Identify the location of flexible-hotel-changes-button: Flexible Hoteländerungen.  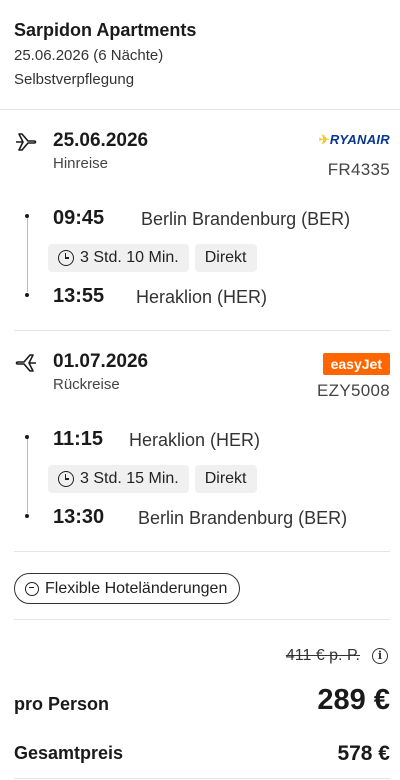
(127, 588).